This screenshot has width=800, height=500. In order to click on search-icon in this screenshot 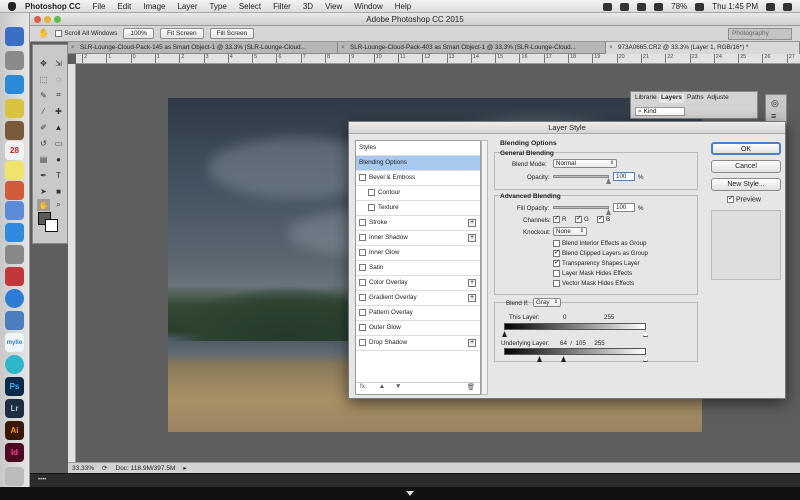, I will do `click(770, 6)`.